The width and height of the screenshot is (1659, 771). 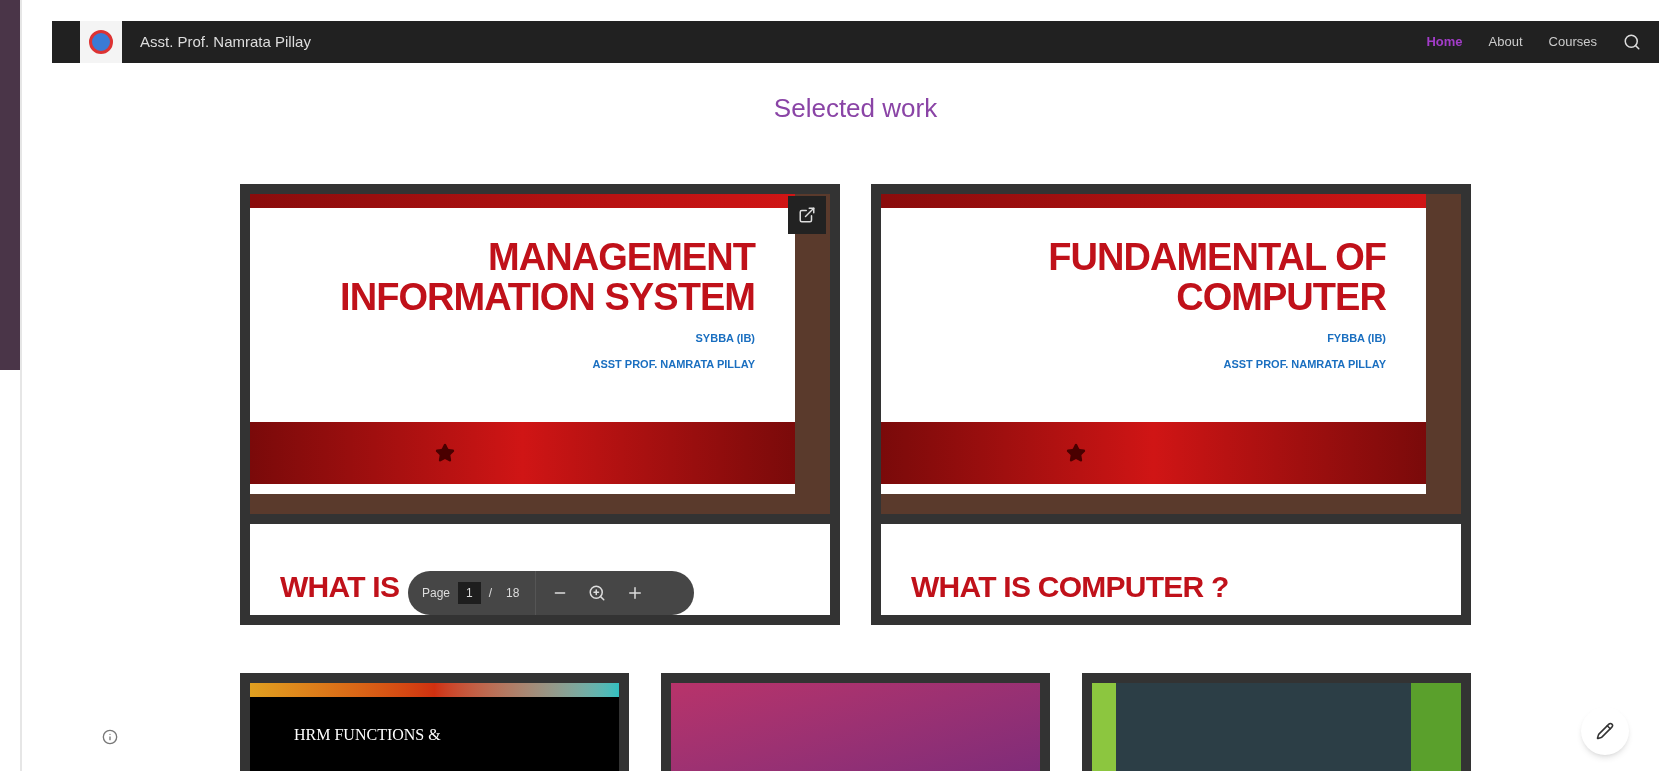 I want to click on info-icon, so click(x=110, y=737).